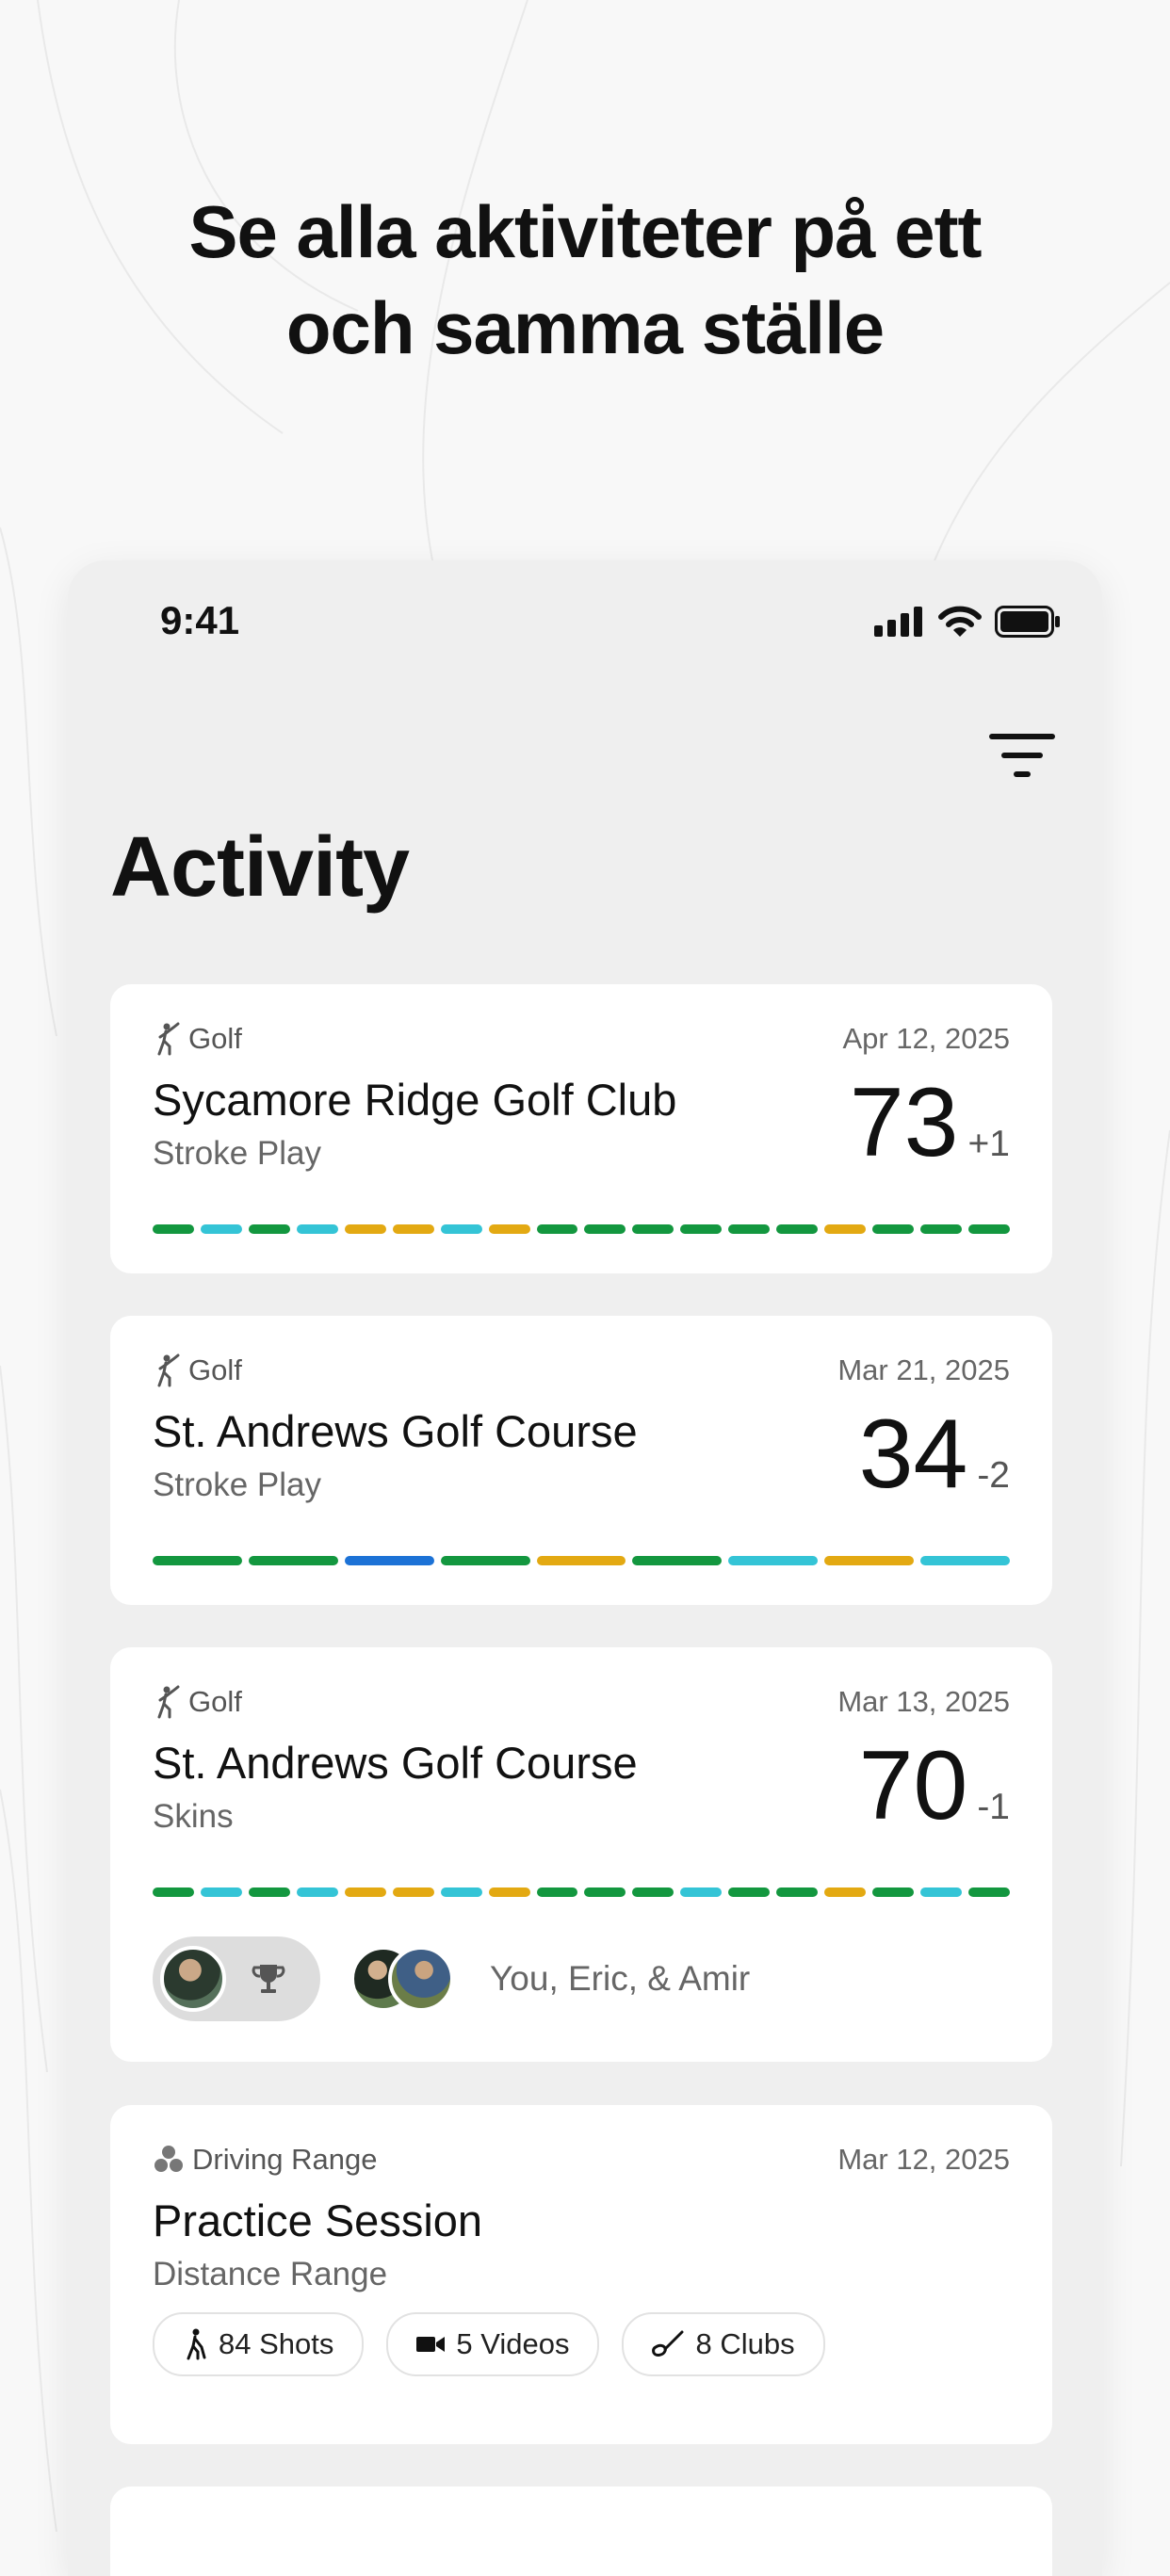 The width and height of the screenshot is (1170, 2576). I want to click on winner-badge, so click(236, 1978).